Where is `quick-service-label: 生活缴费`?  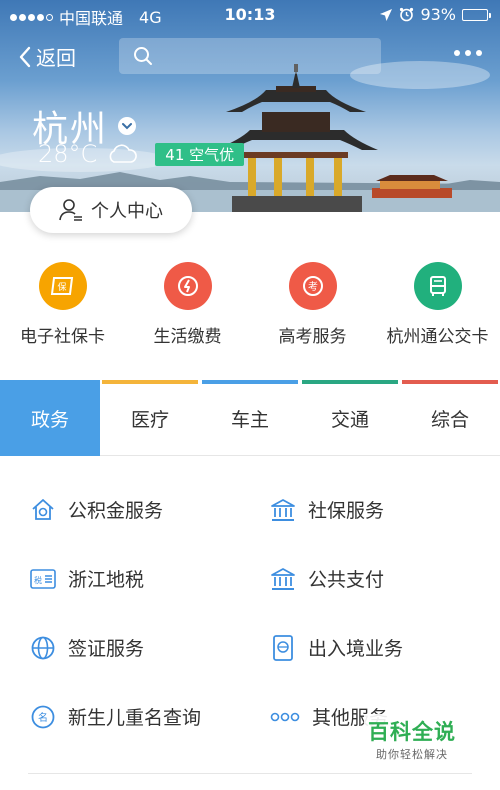 quick-service-label: 生活缴费 is located at coordinates (187, 337).